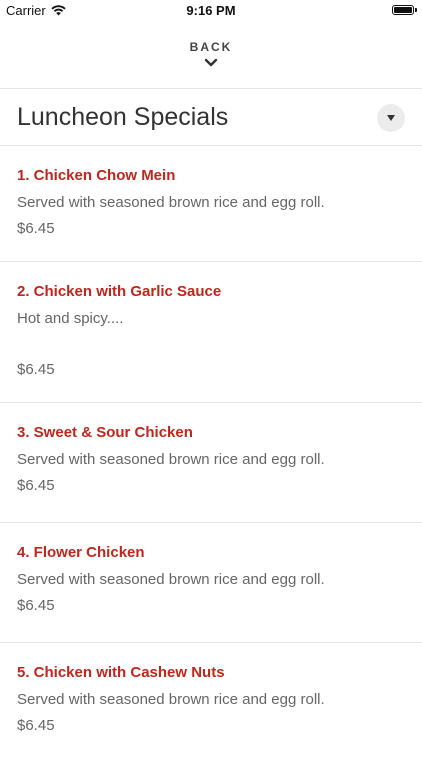 The height and width of the screenshot is (763, 422). I want to click on item-name: 4. Flower Chicken, so click(81, 552).